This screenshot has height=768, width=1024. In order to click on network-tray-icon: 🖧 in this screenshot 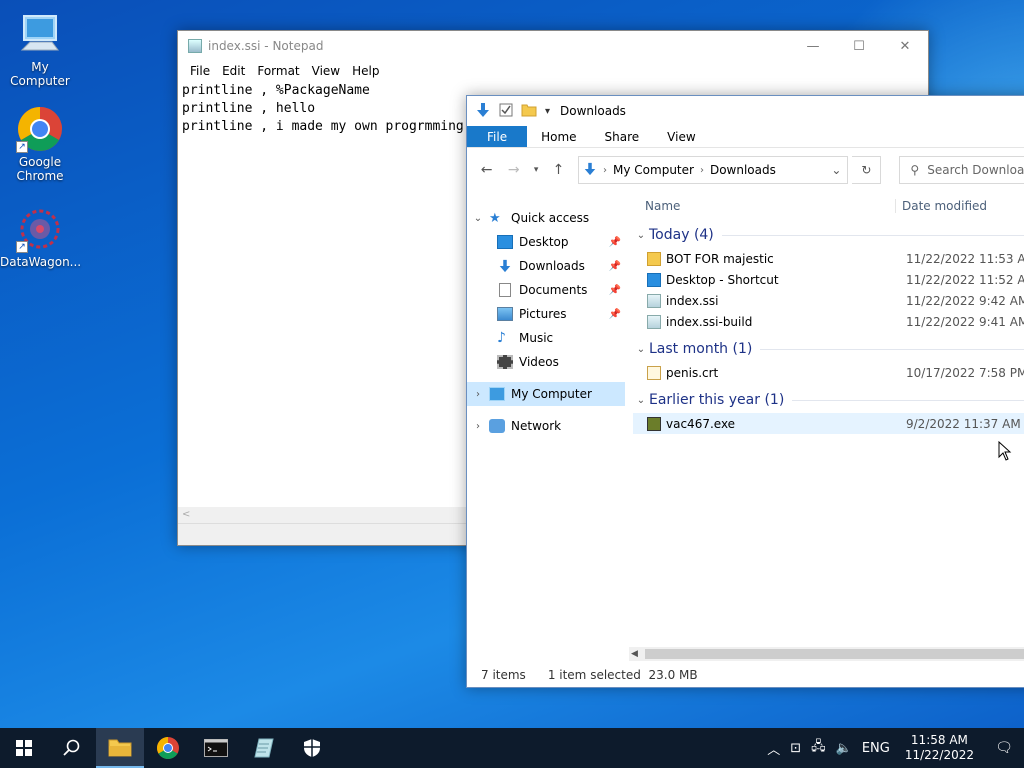, I will do `click(818, 748)`.